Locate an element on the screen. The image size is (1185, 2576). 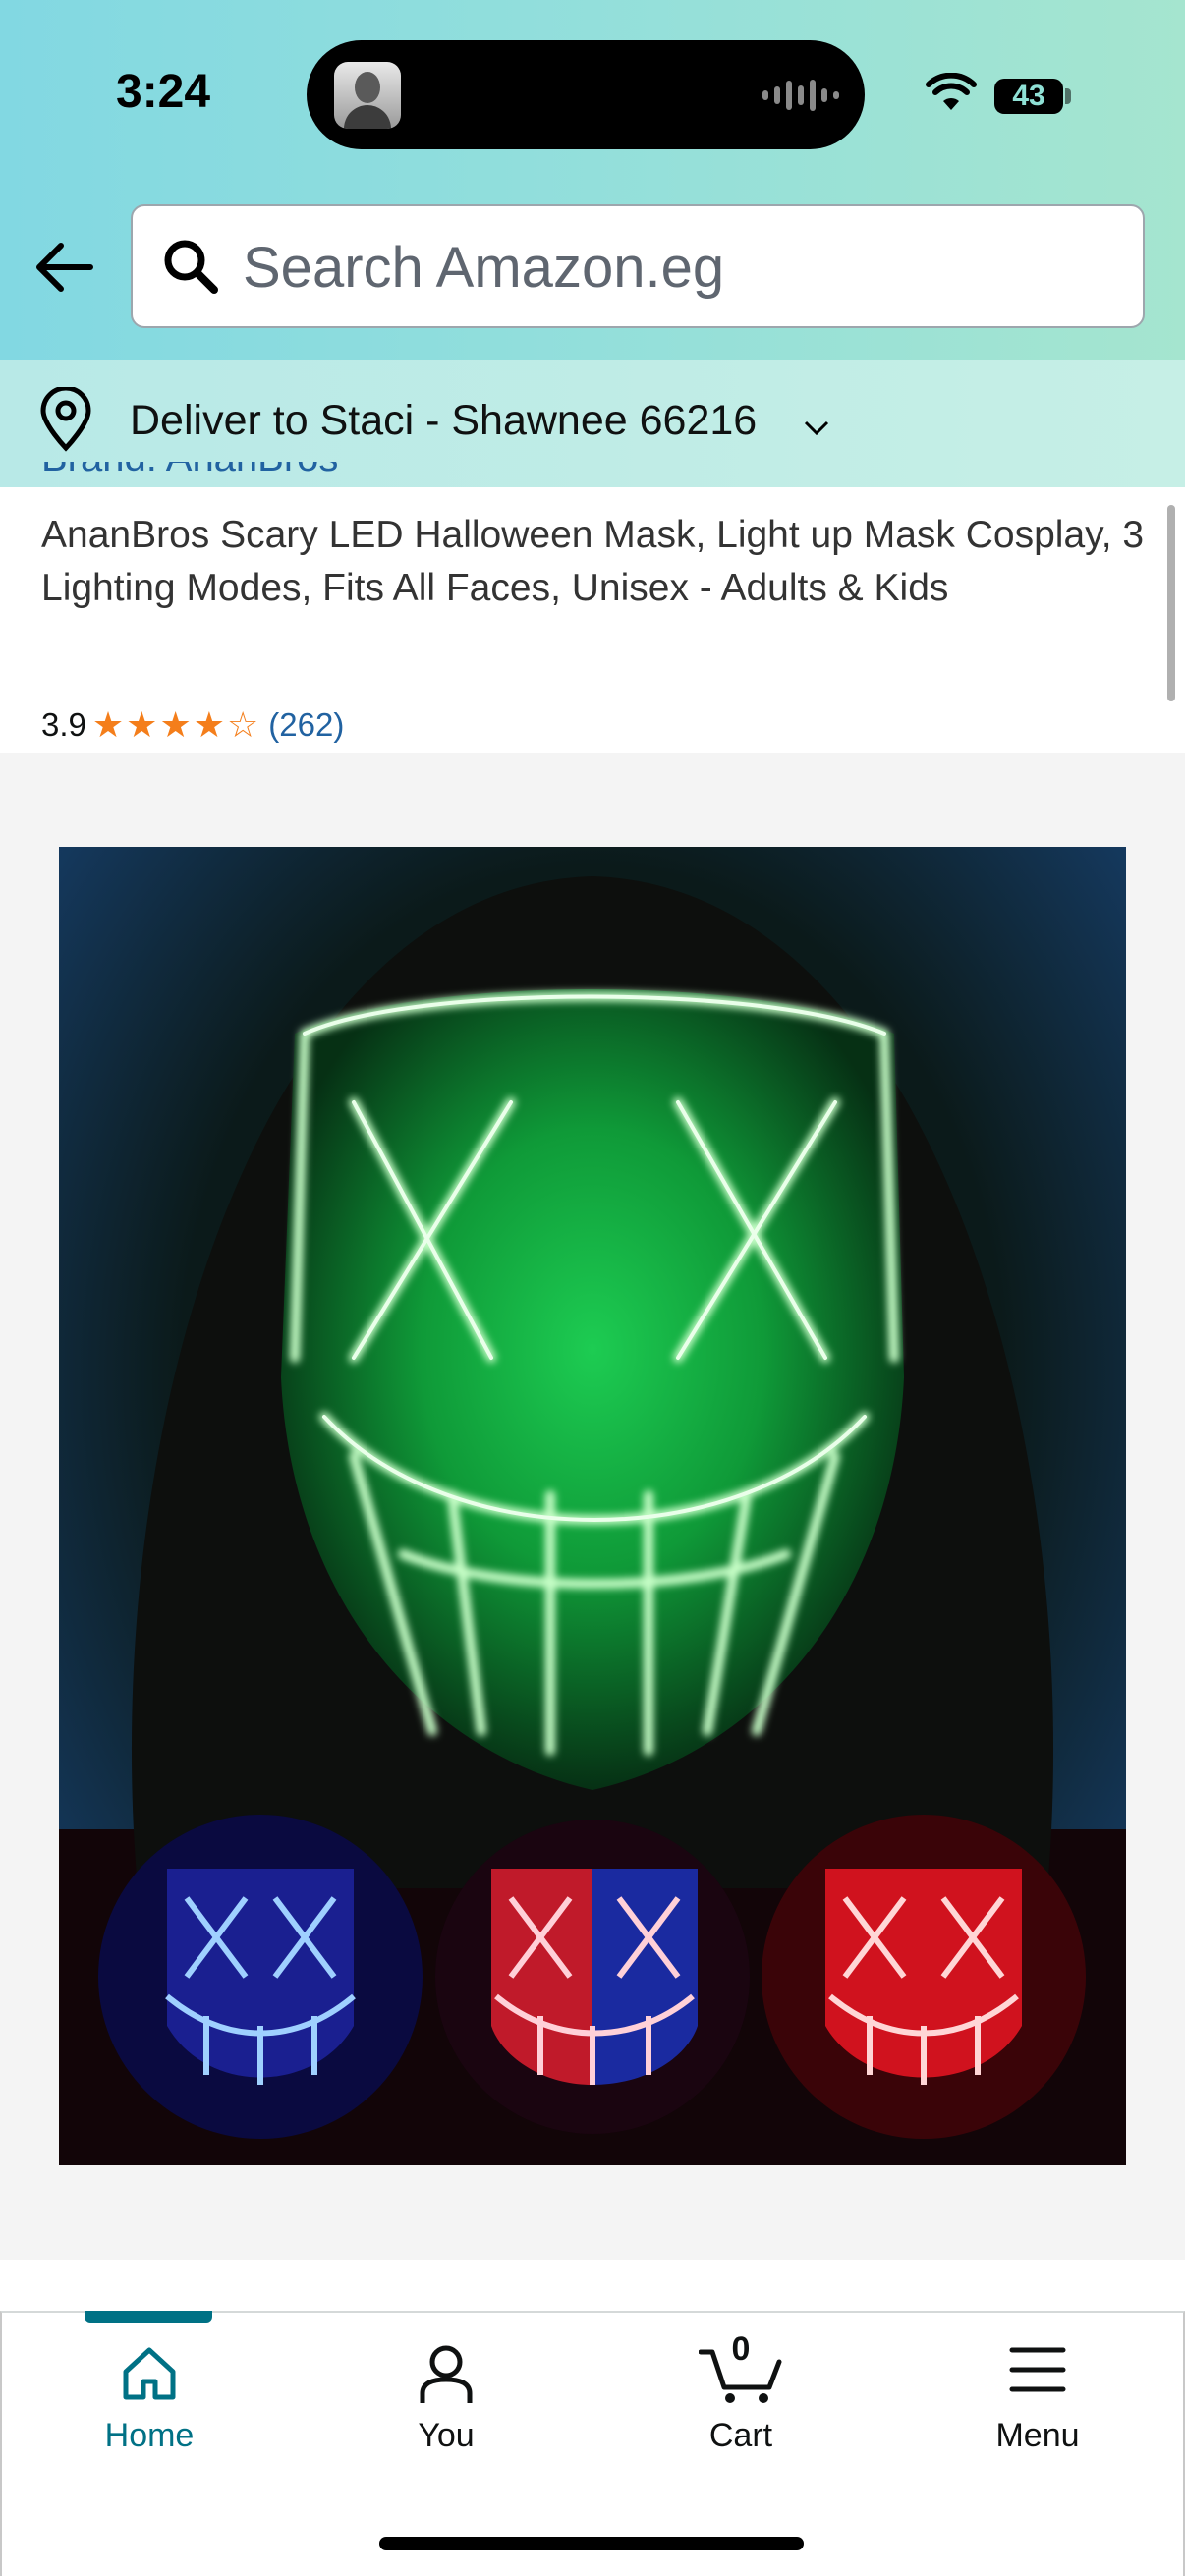
location-pin-icon is located at coordinates (66, 419).